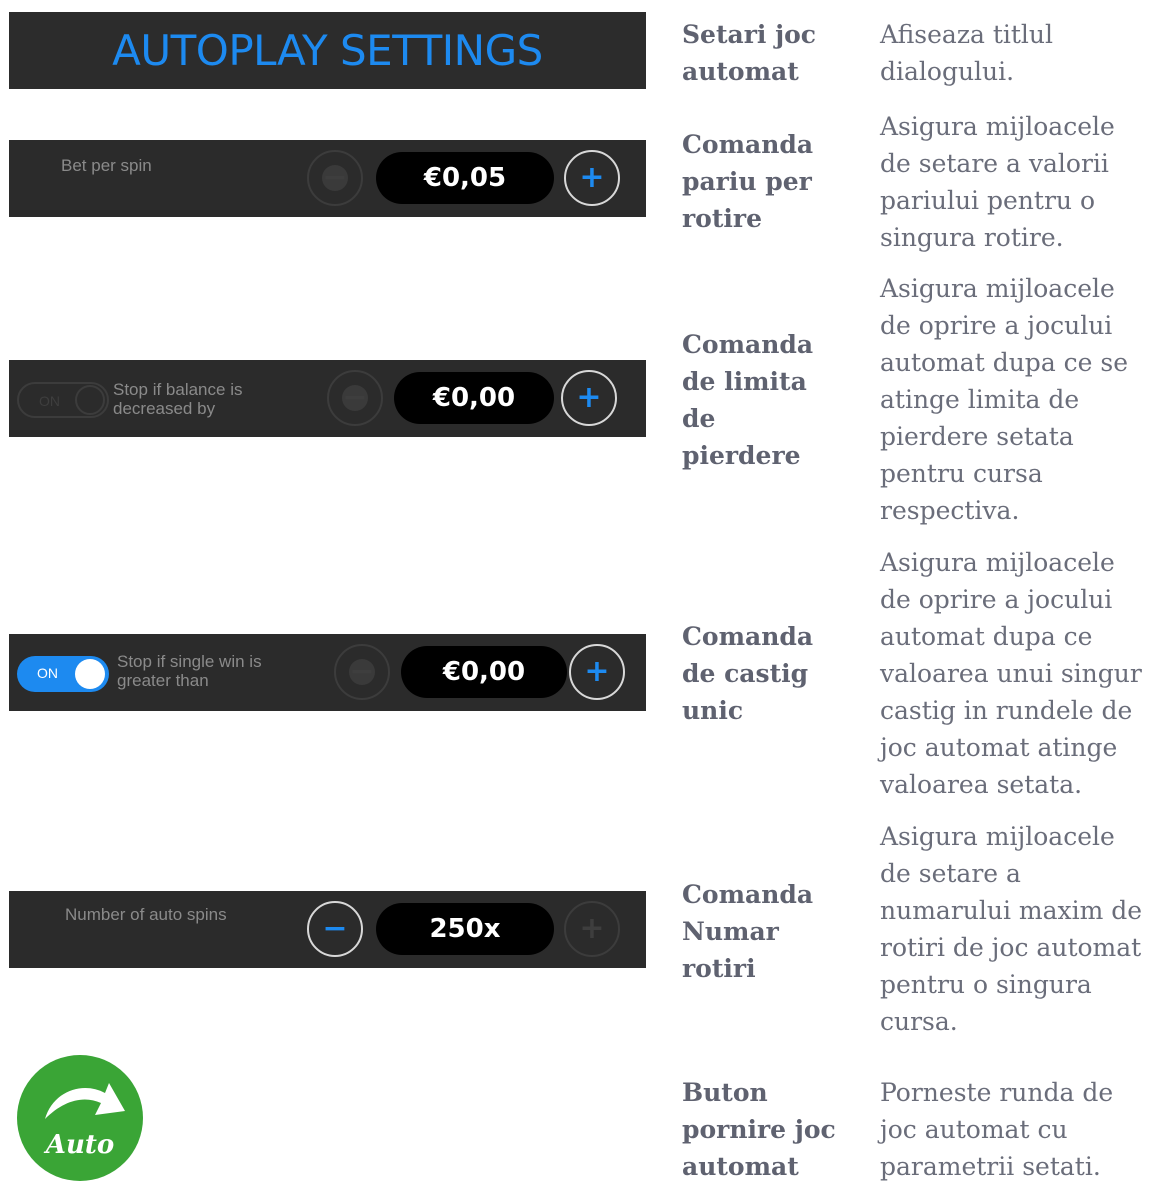  Describe the element at coordinates (722, 218) in the screenshot. I see `term-line: rotire` at that location.